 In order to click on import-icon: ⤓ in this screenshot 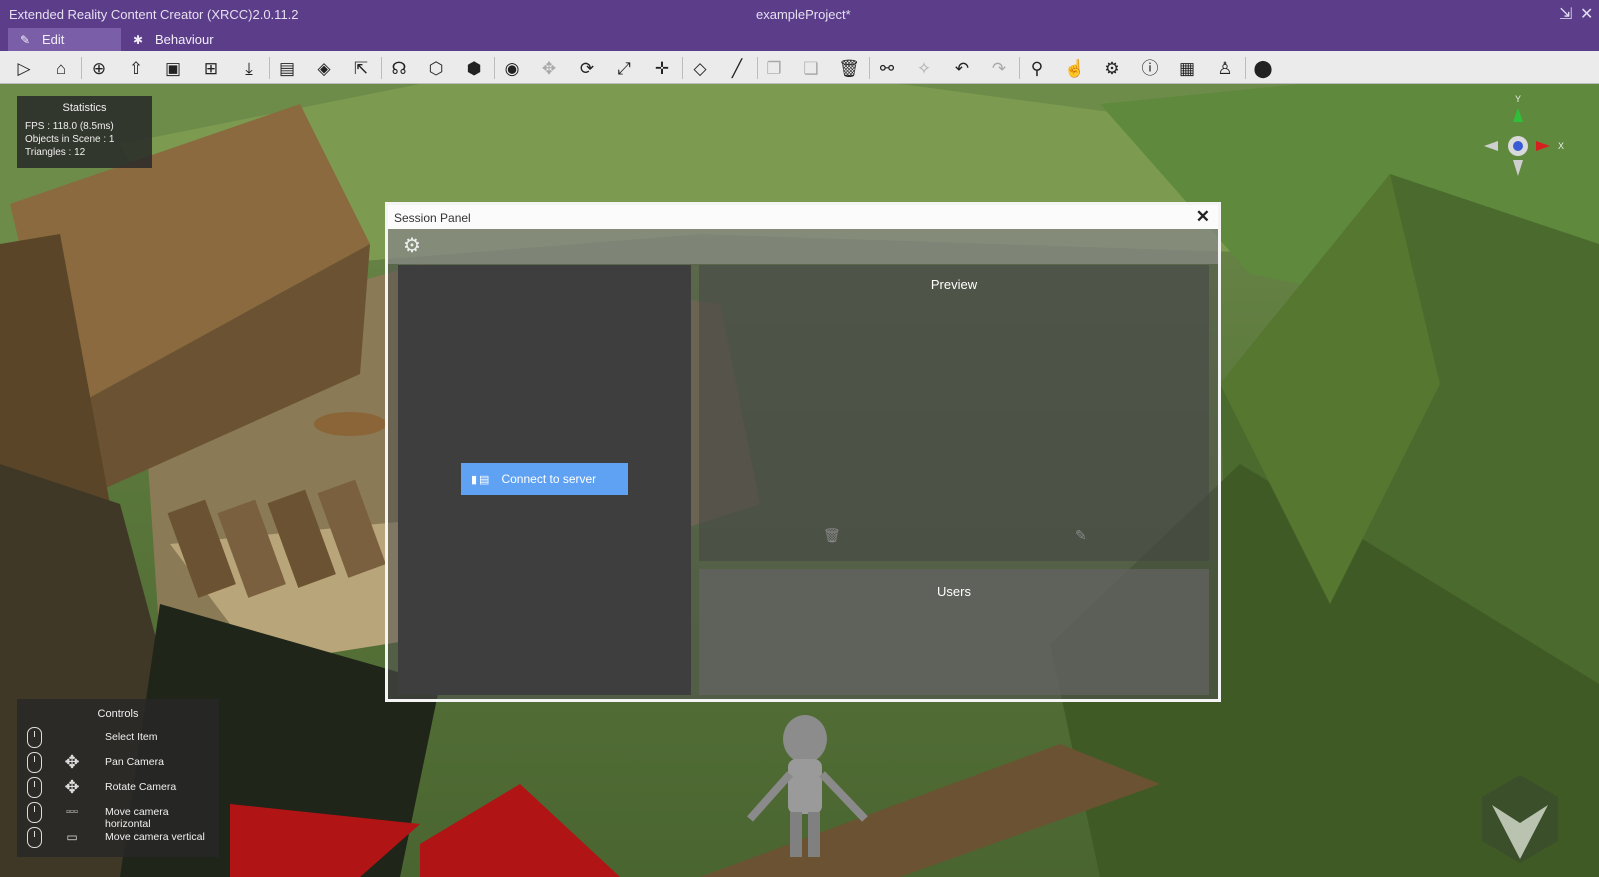, I will do `click(249, 68)`.